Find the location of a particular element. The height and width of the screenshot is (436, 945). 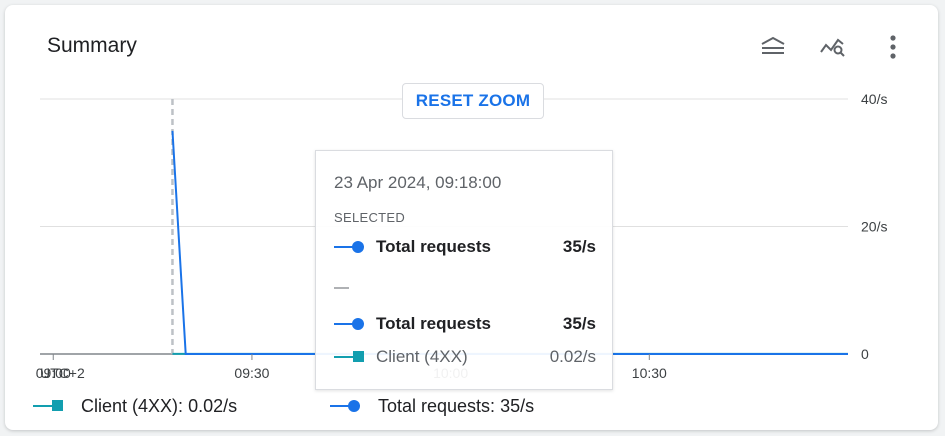

x-tick-label: 09:00 is located at coordinates (53, 373).